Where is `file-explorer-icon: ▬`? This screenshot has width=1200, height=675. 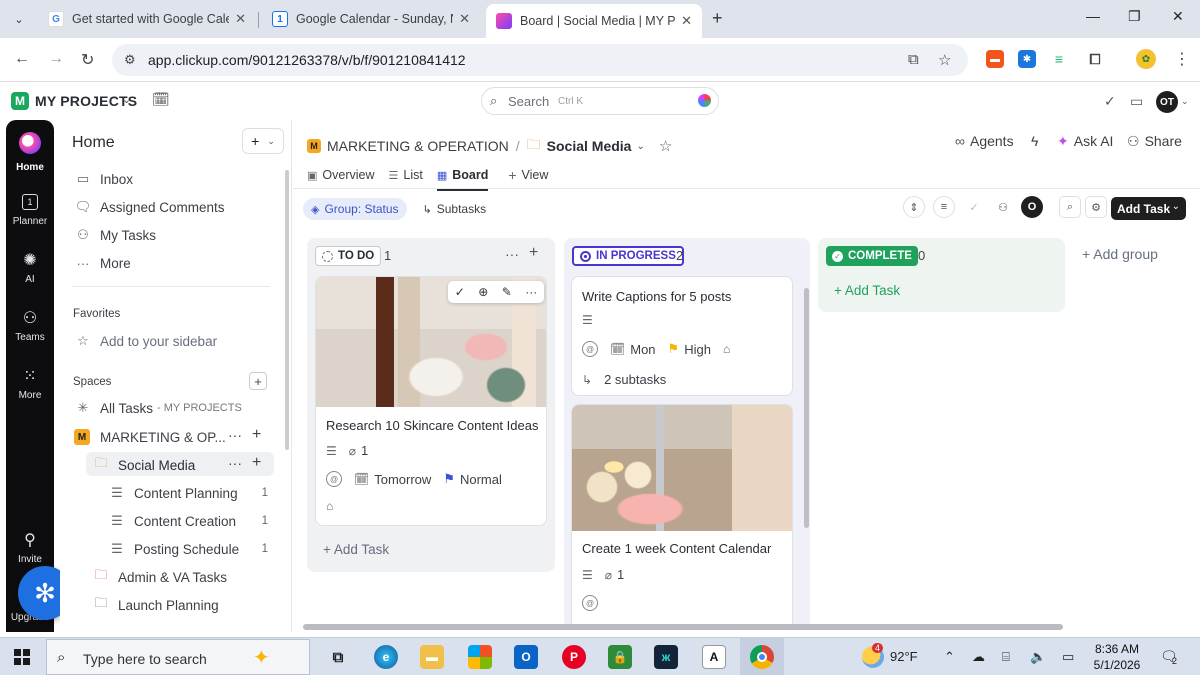
file-explorer-icon: ▬ is located at coordinates (432, 657).